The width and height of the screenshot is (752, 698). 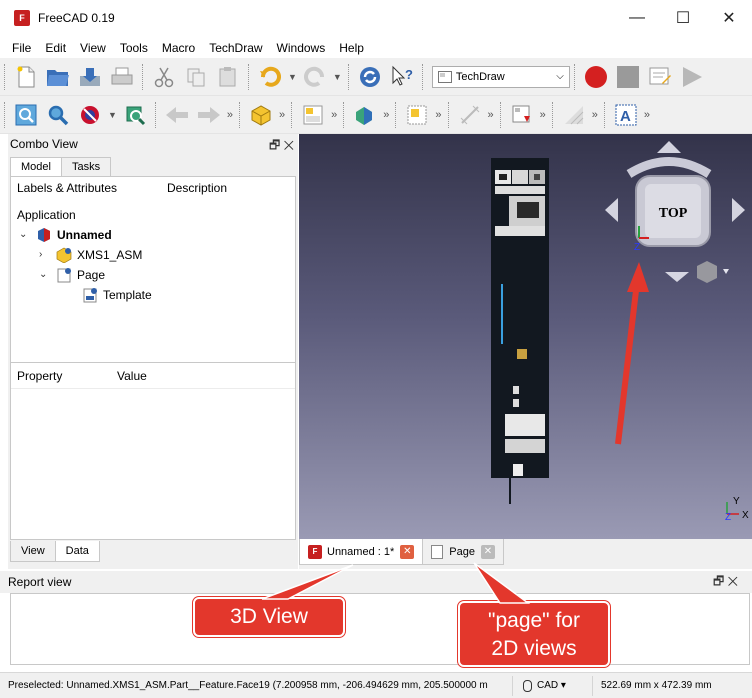 I want to click on undo-icon, so click(x=270, y=77).